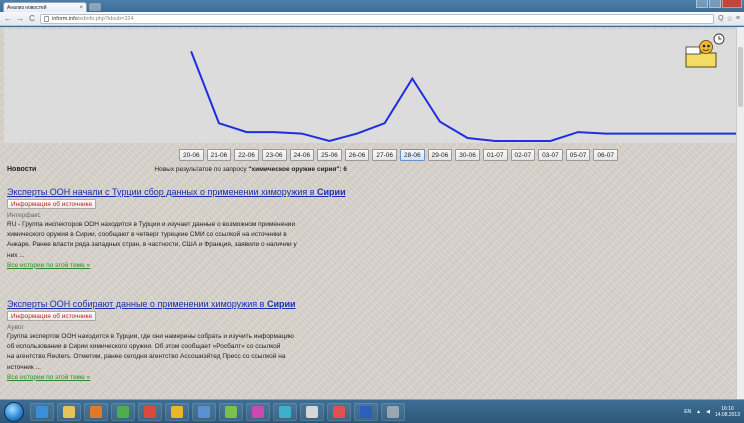 The height and width of the screenshot is (423, 744). I want to click on close-window-button, so click(732, 4).